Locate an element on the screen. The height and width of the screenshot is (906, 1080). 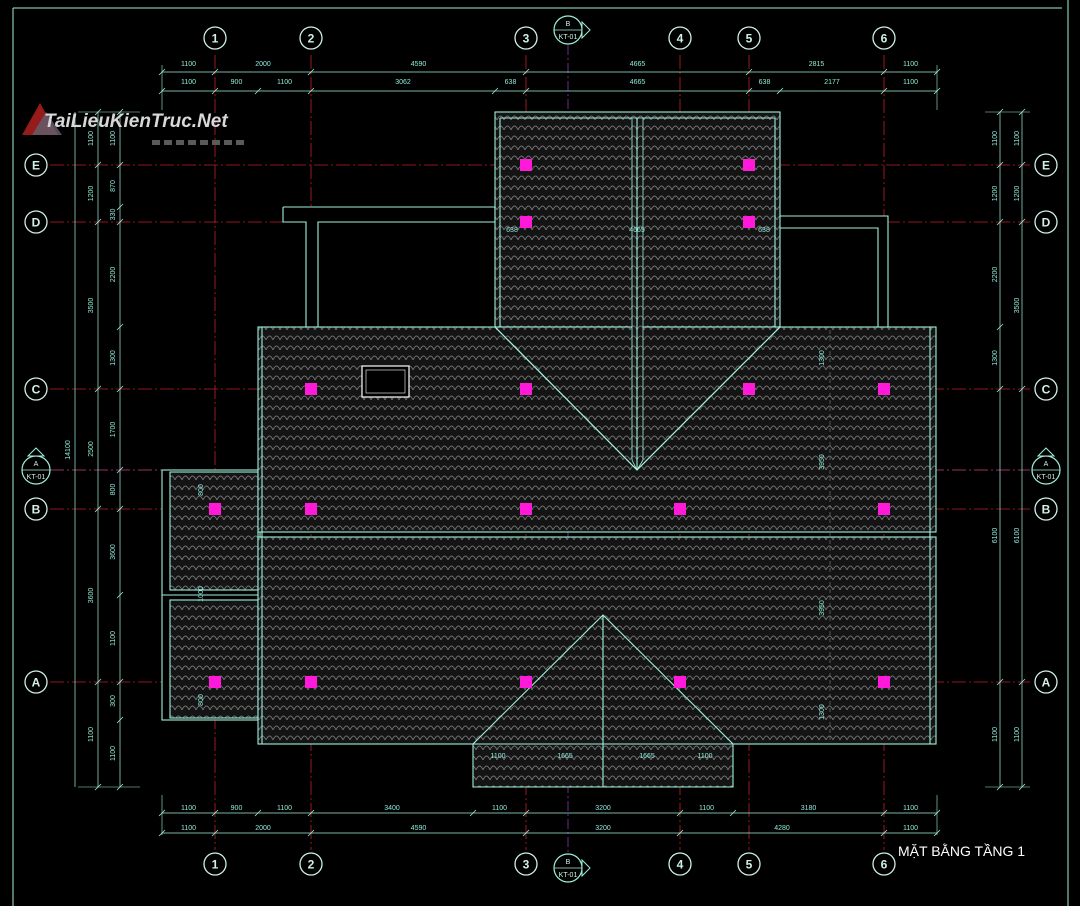
watermark-text: TaiLieuKienTruc.Net is located at coordinates (136, 121).